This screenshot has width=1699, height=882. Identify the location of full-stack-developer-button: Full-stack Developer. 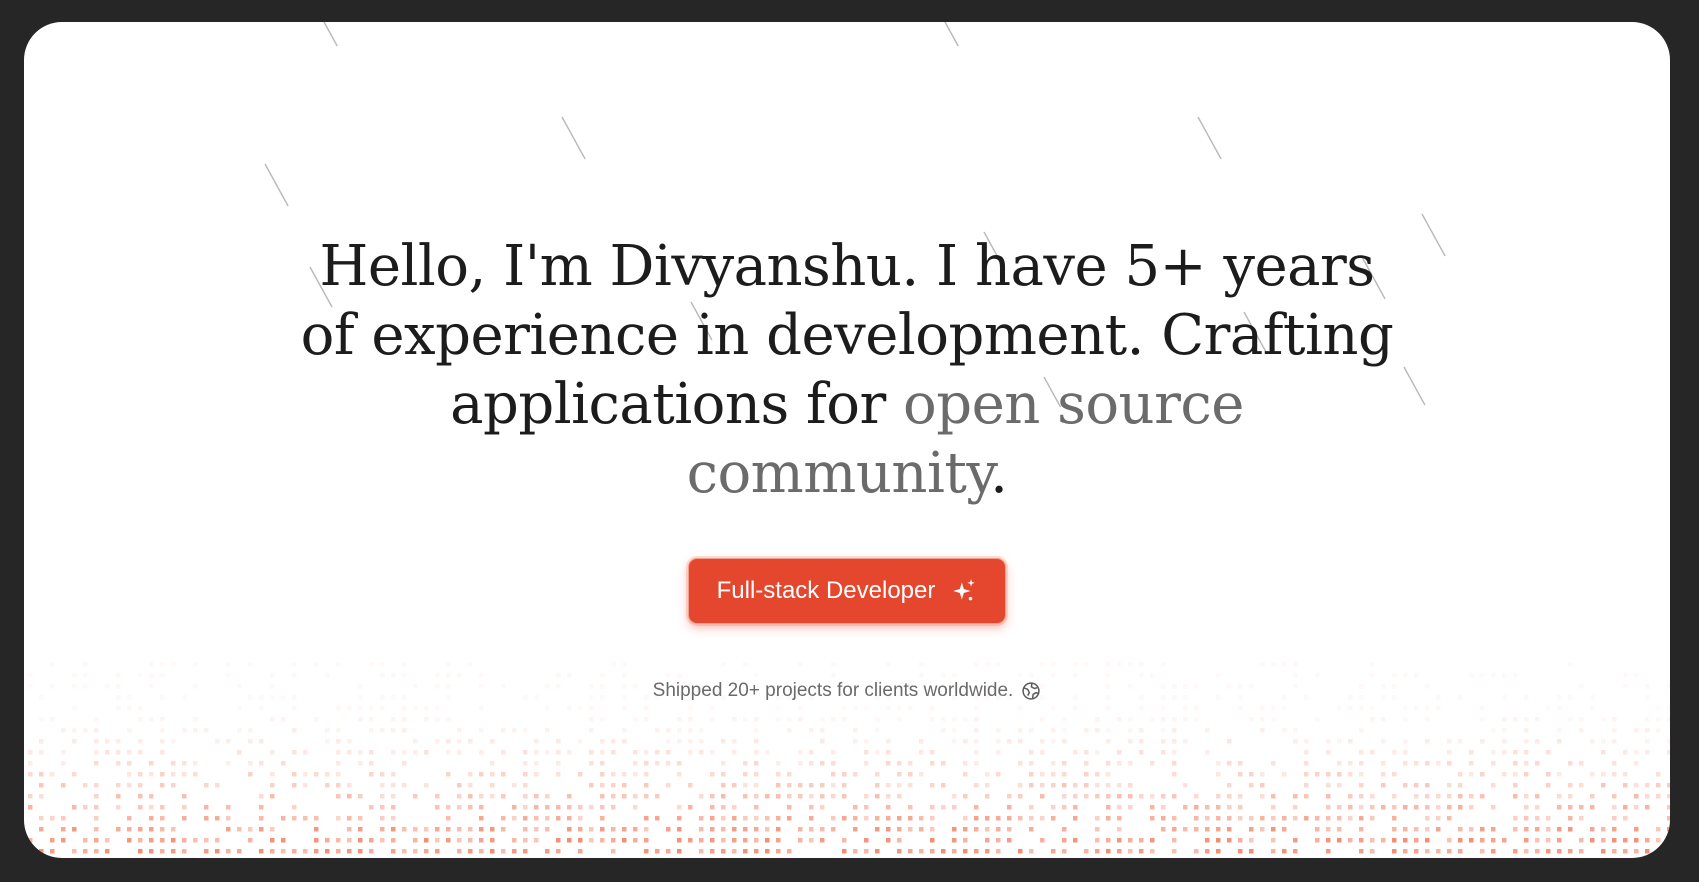
(847, 591).